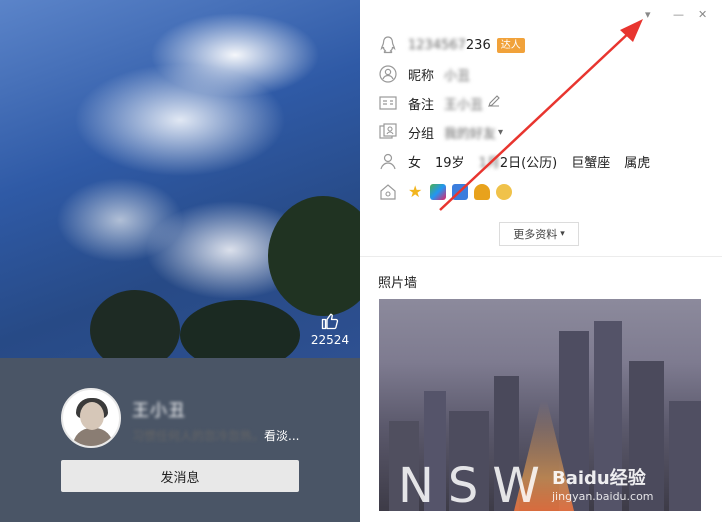 The height and width of the screenshot is (522, 722). I want to click on group-label: 分组, so click(421, 134).